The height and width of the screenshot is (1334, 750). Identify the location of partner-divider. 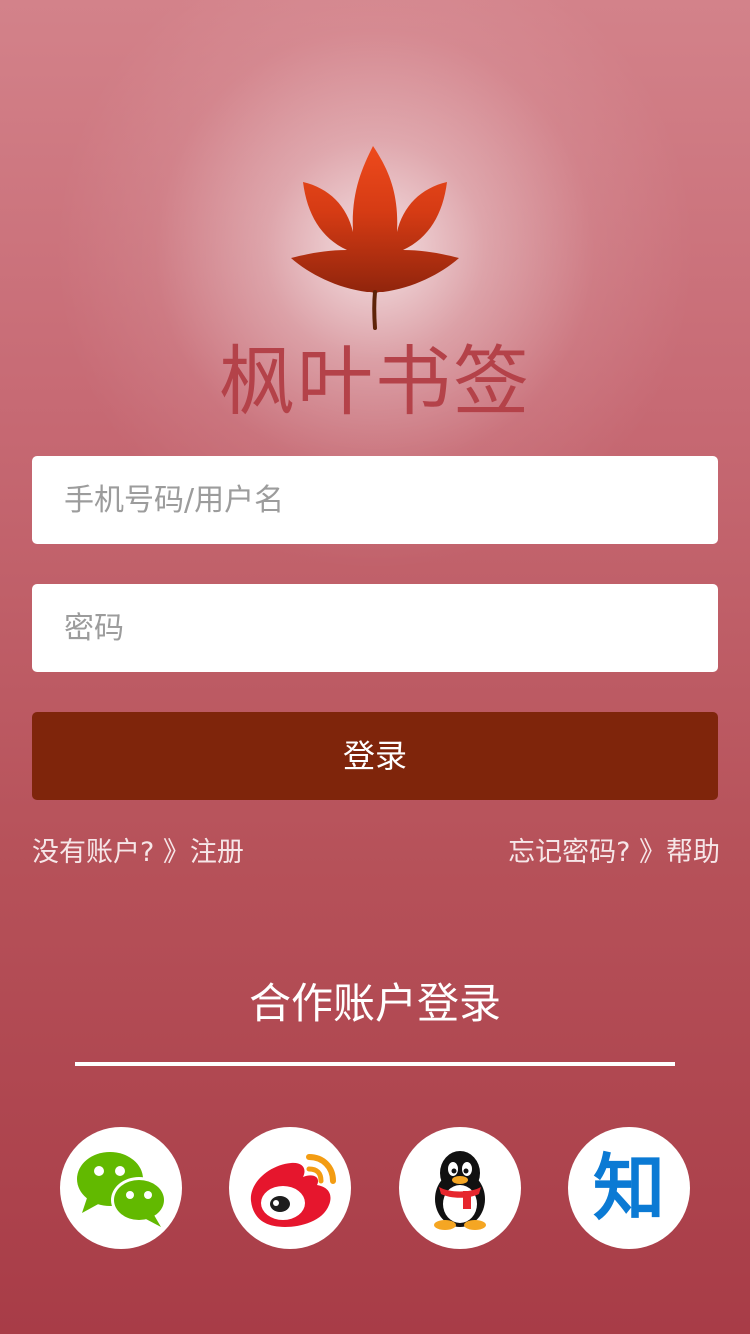
(375, 1064).